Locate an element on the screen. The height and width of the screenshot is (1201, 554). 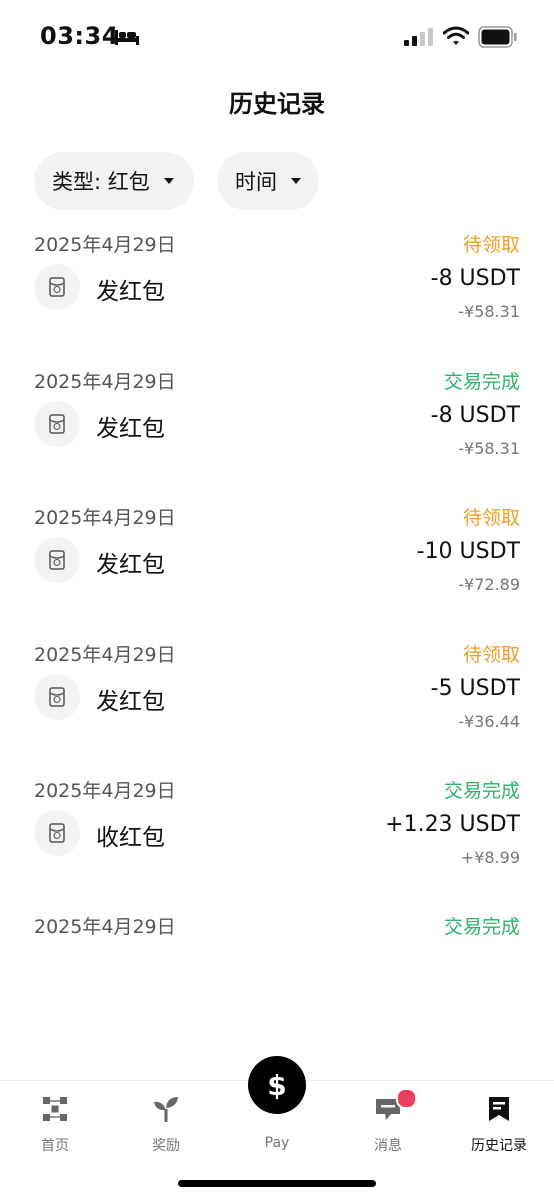
tab-home-label: 首页 is located at coordinates (55, 1146).